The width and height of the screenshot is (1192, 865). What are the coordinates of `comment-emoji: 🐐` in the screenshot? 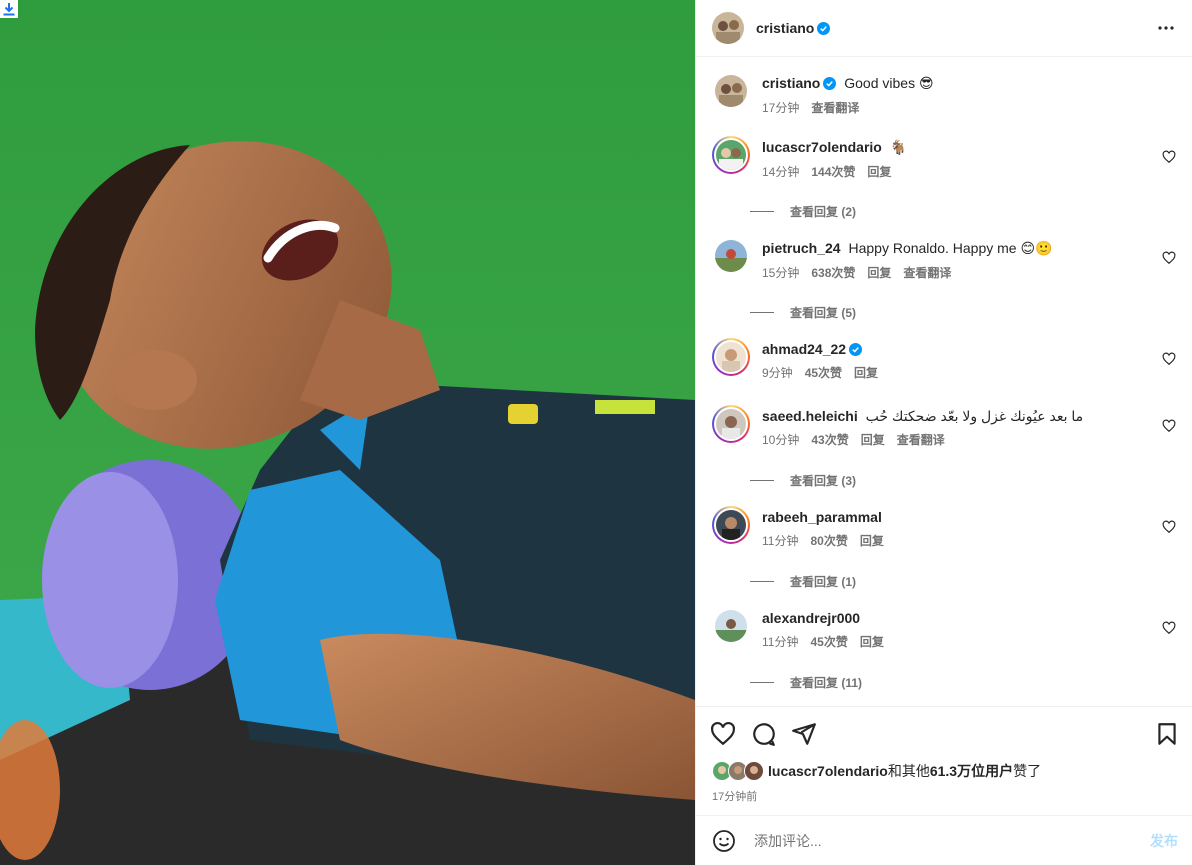 It's located at (898, 148).